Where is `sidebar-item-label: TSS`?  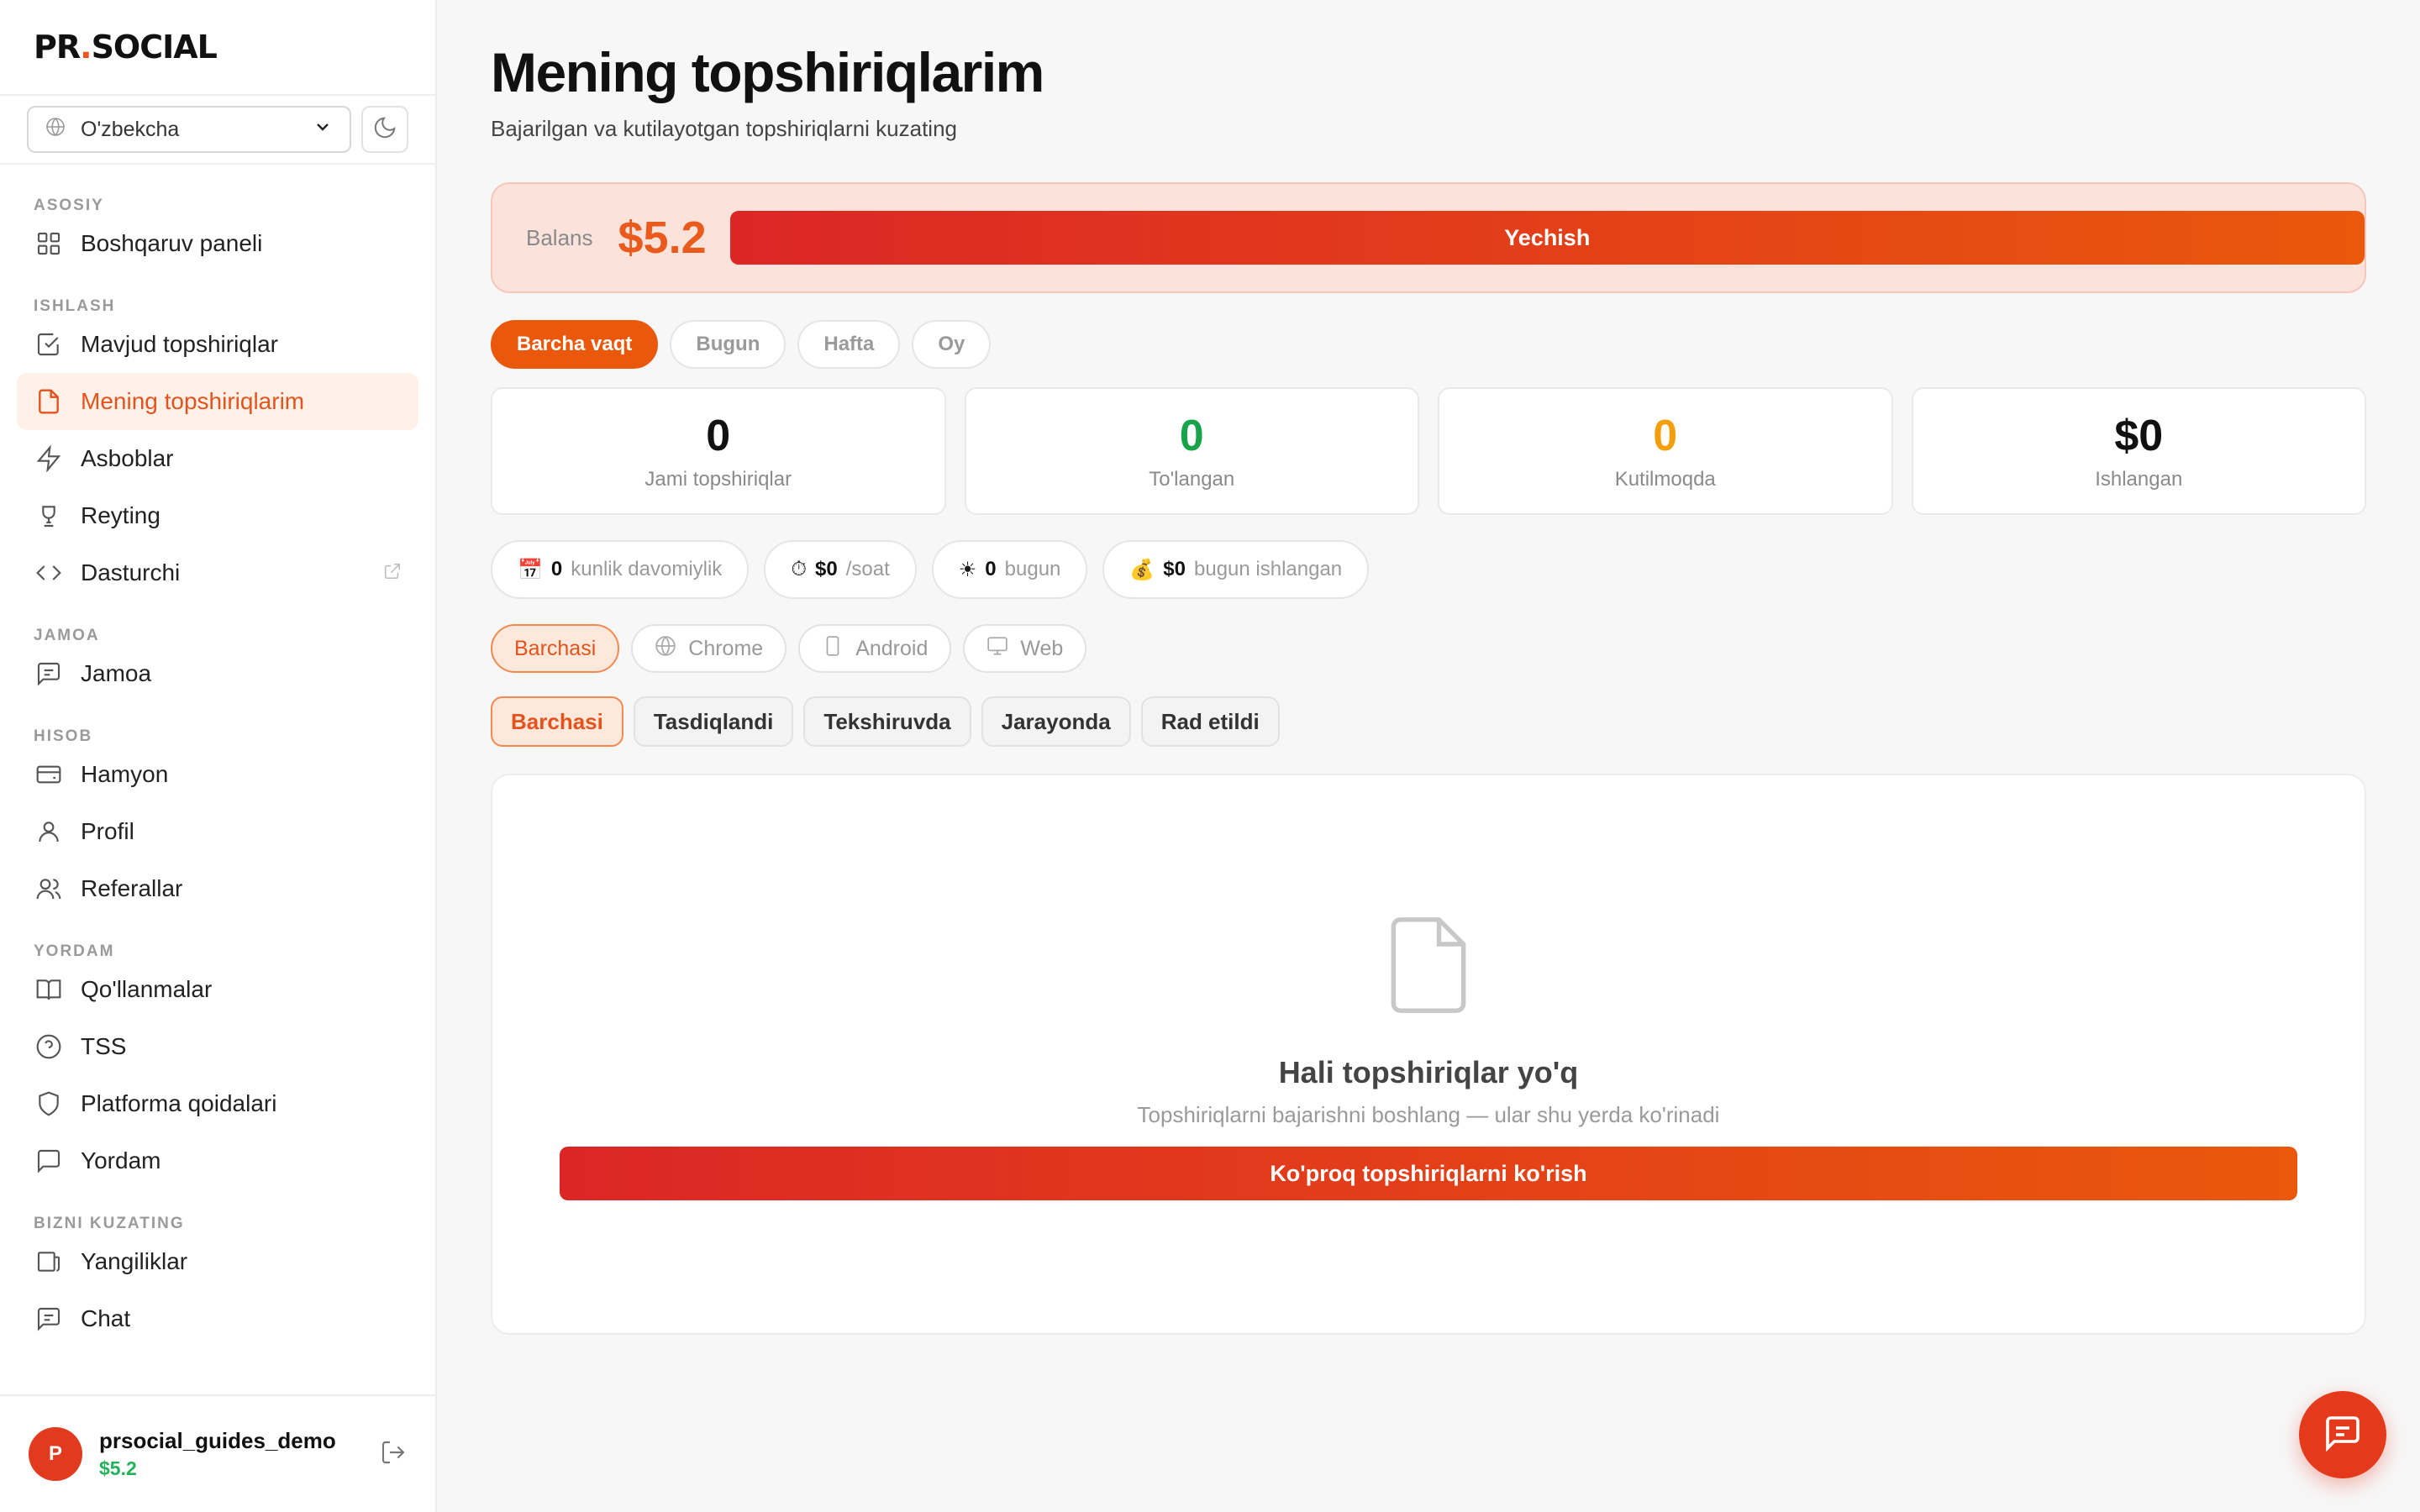
sidebar-item-label: TSS is located at coordinates (104, 1046).